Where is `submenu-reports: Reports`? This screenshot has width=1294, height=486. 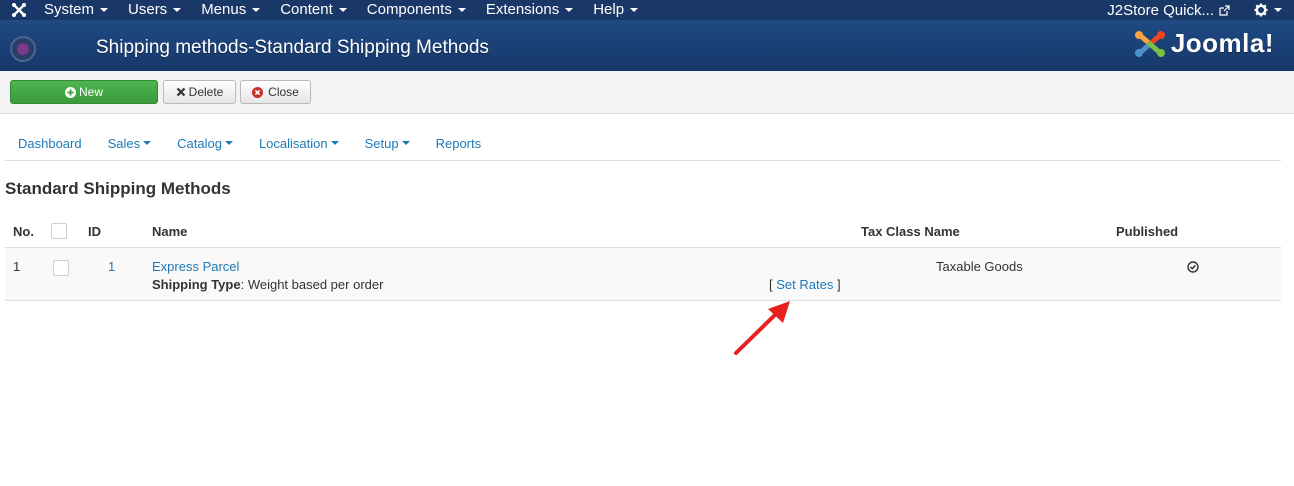
submenu-reports: Reports is located at coordinates (459, 143).